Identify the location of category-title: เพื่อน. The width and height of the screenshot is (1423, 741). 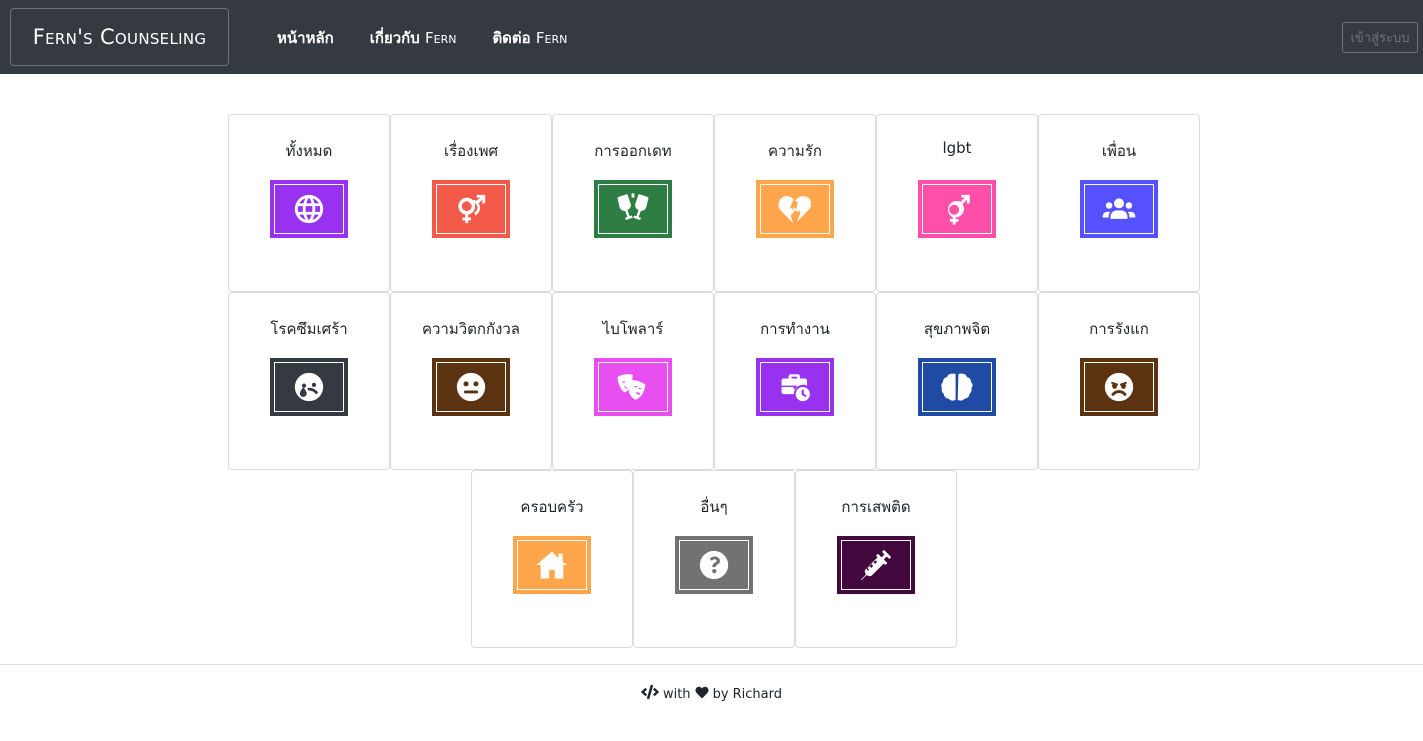
(1119, 151).